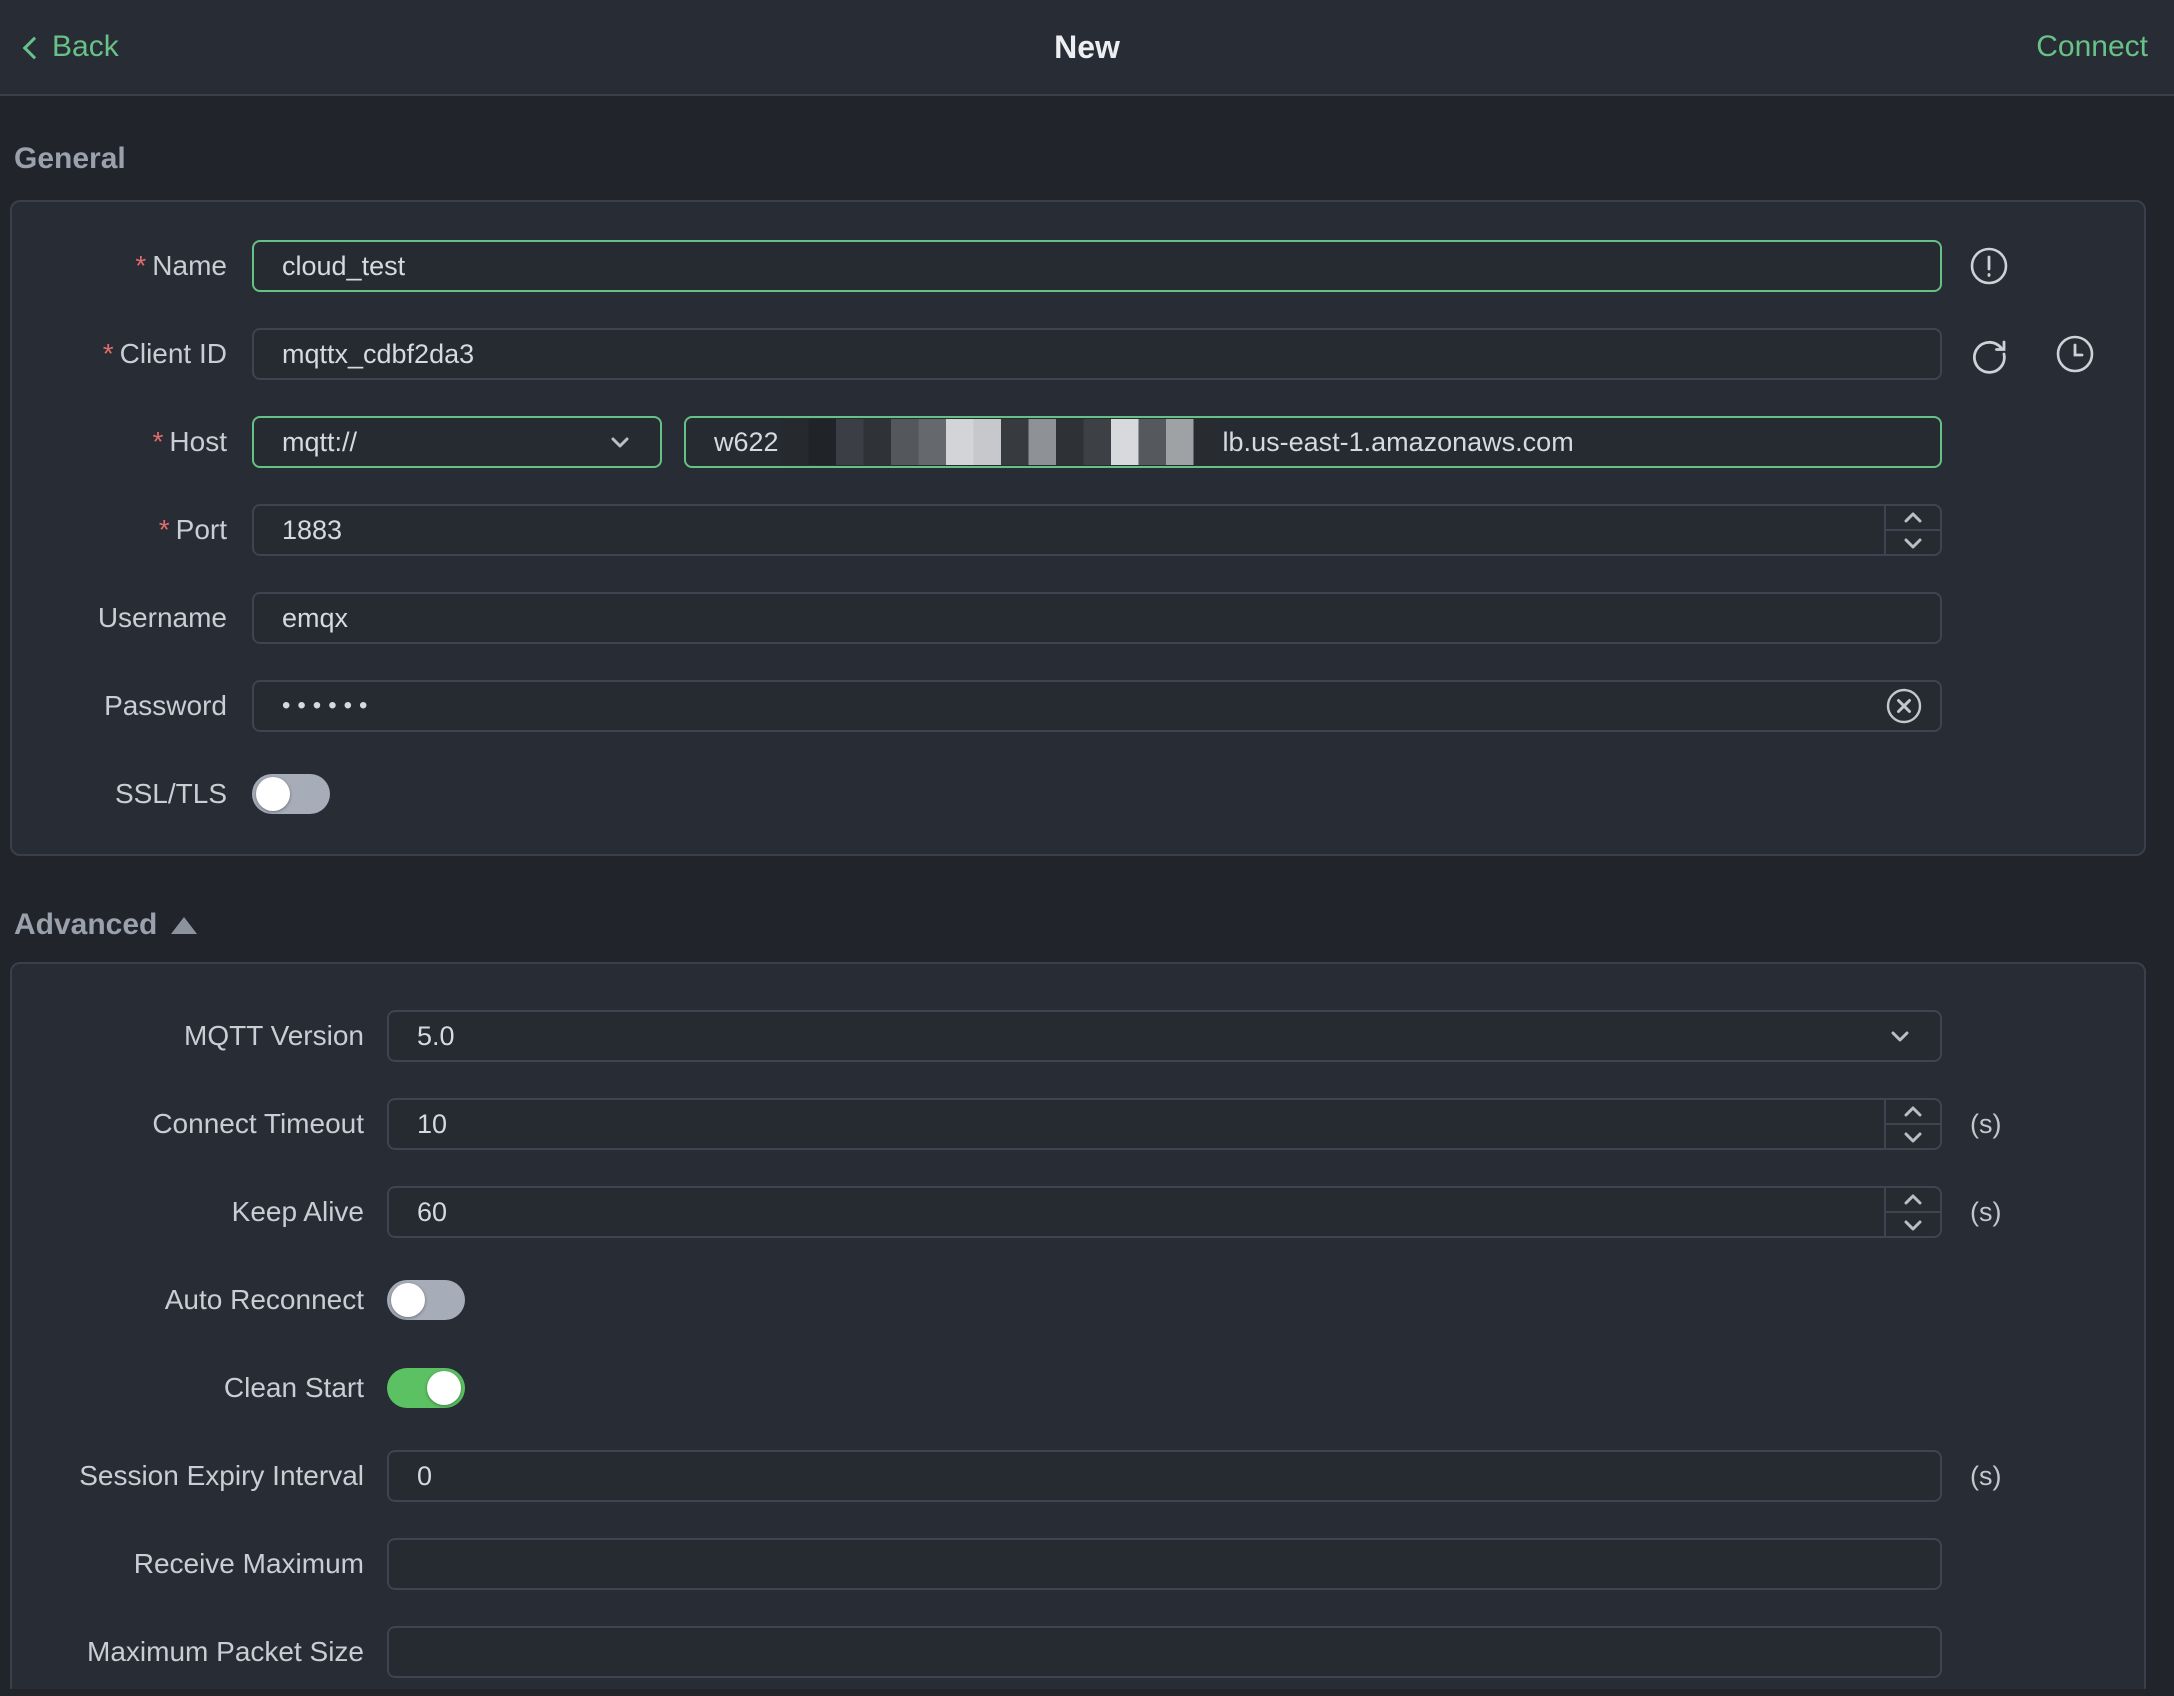 The width and height of the screenshot is (2174, 1696). I want to click on host-protocol-select: mqtt://, so click(457, 442).